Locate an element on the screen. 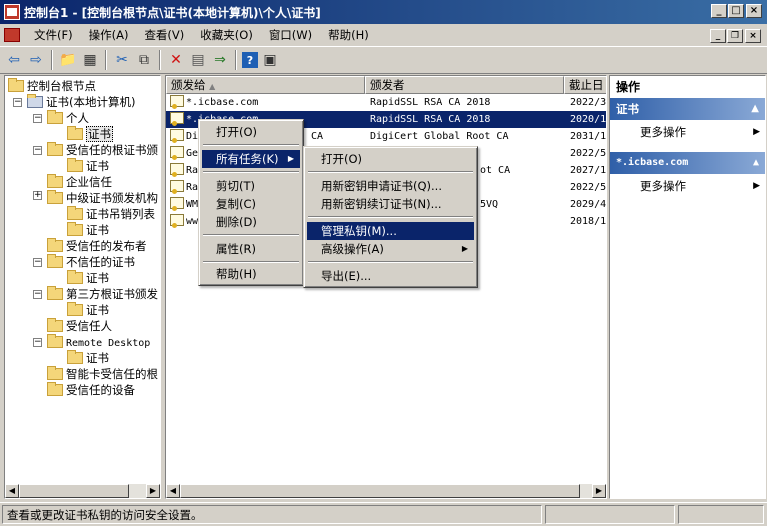  tree-item-third-party-root: 第三方根证书颁发 is located at coordinates (102, 294).